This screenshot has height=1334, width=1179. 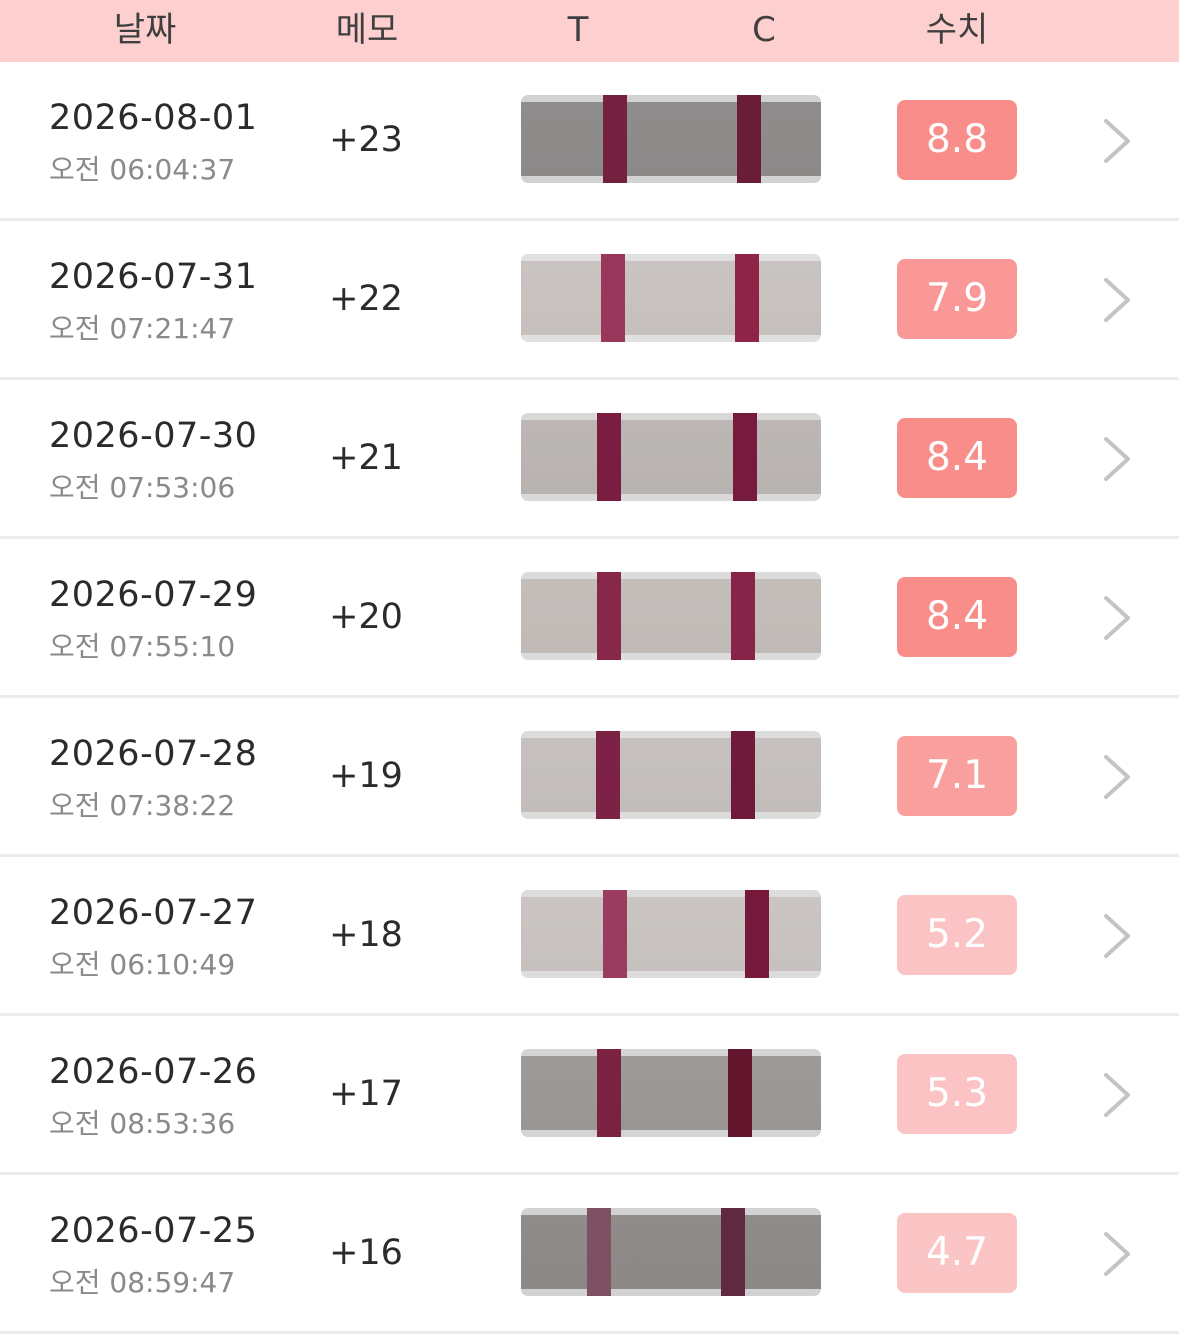 I want to click on list-item: 2026-07-28 오전 07:38:22 +19 7.1, so click(x=589, y=777).